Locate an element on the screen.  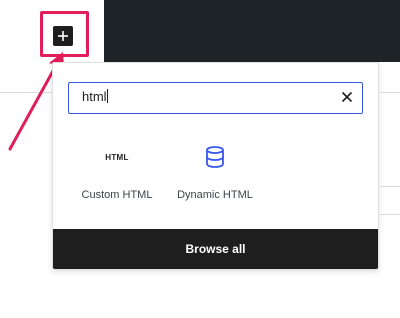
block-inserter-button is located at coordinates (63, 36).